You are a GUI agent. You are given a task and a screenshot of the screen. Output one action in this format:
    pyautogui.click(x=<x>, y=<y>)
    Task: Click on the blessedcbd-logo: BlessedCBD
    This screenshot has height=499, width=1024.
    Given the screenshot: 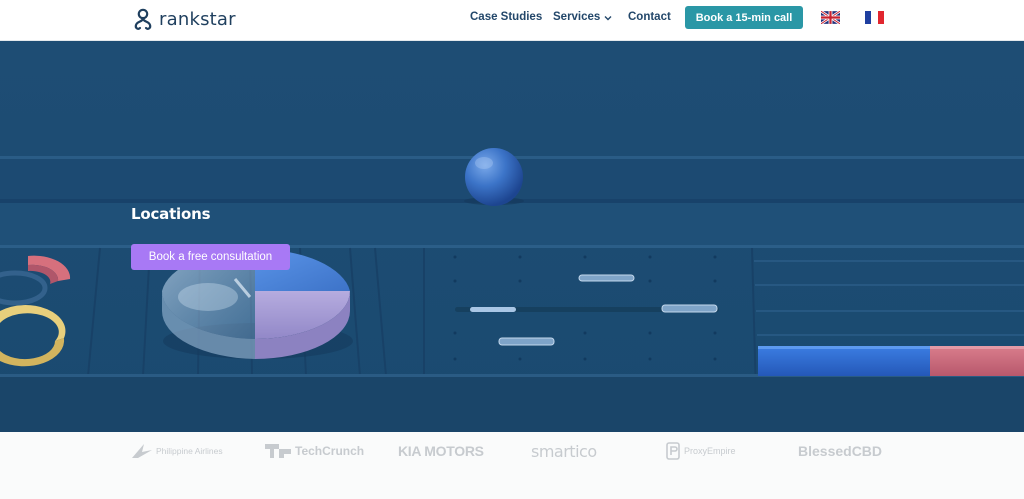 What is the action you would take?
    pyautogui.click(x=840, y=451)
    